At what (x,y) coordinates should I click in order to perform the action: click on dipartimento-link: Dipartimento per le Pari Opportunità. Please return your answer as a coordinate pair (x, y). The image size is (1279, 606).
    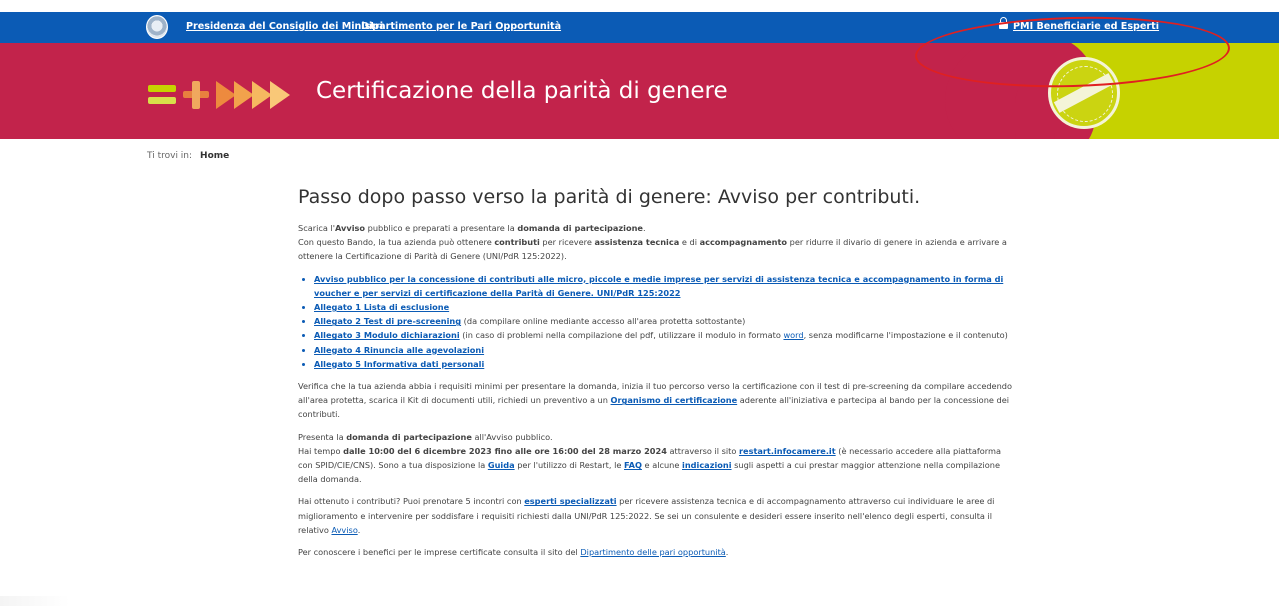
    Looking at the image, I should click on (461, 26).